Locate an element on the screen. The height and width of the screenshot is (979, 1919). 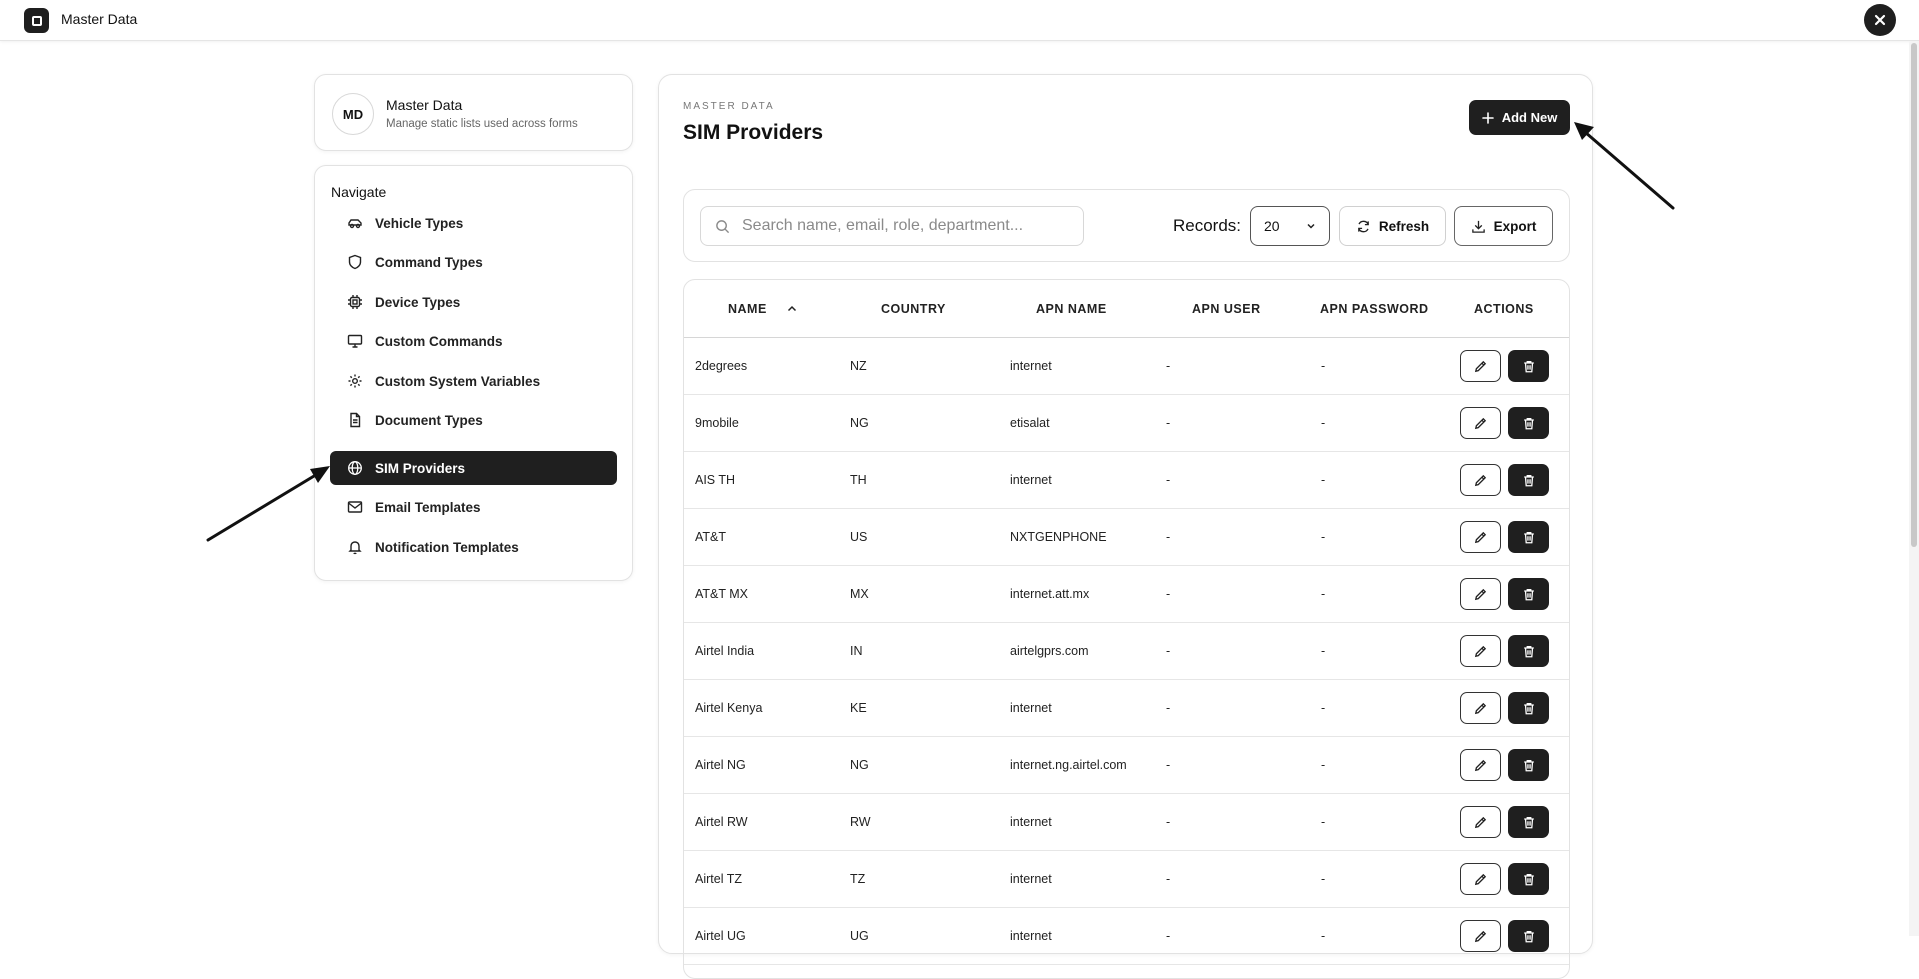
search-input is located at coordinates (902, 226).